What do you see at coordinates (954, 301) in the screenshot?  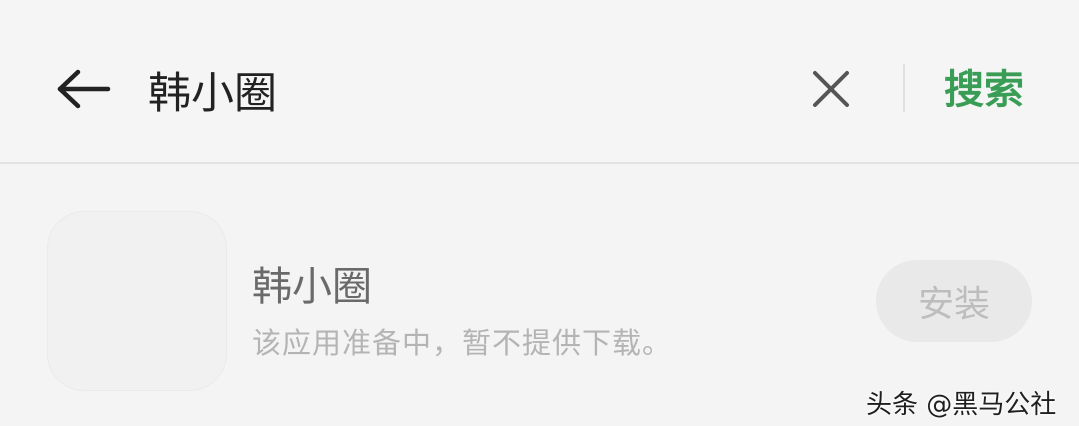 I see `install-button: 安装` at bounding box center [954, 301].